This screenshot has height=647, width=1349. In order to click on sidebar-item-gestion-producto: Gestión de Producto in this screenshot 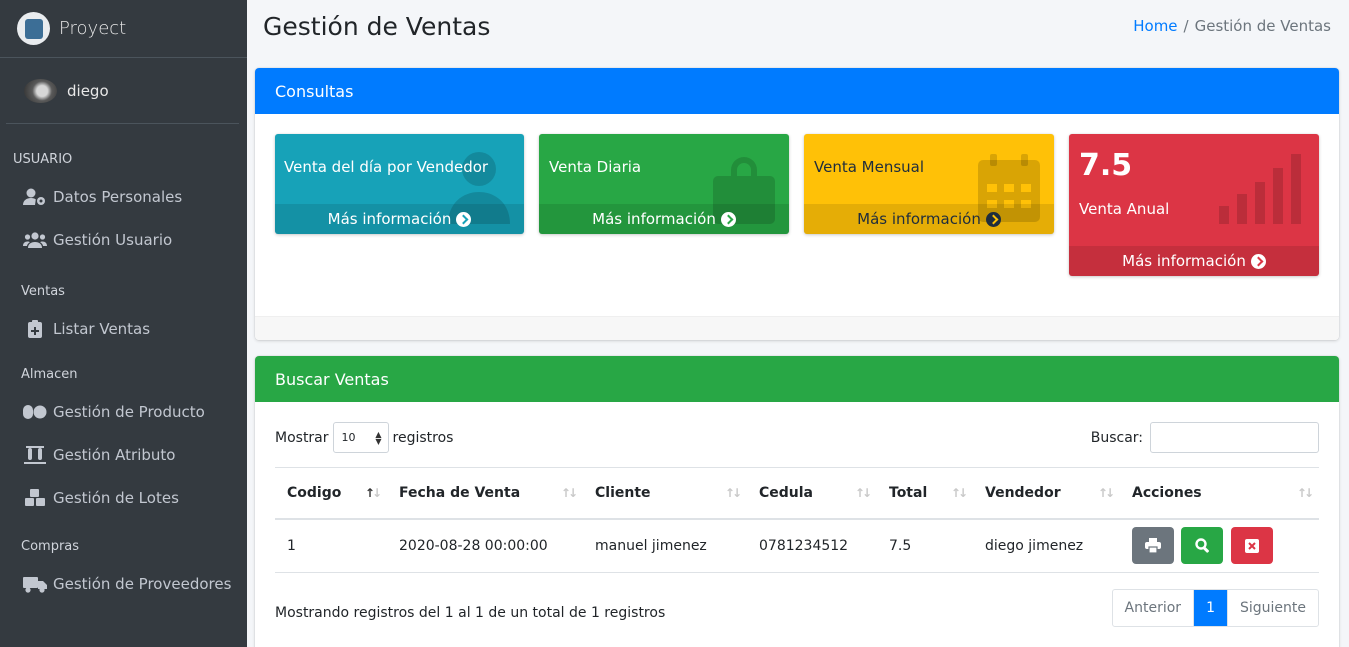, I will do `click(123, 411)`.